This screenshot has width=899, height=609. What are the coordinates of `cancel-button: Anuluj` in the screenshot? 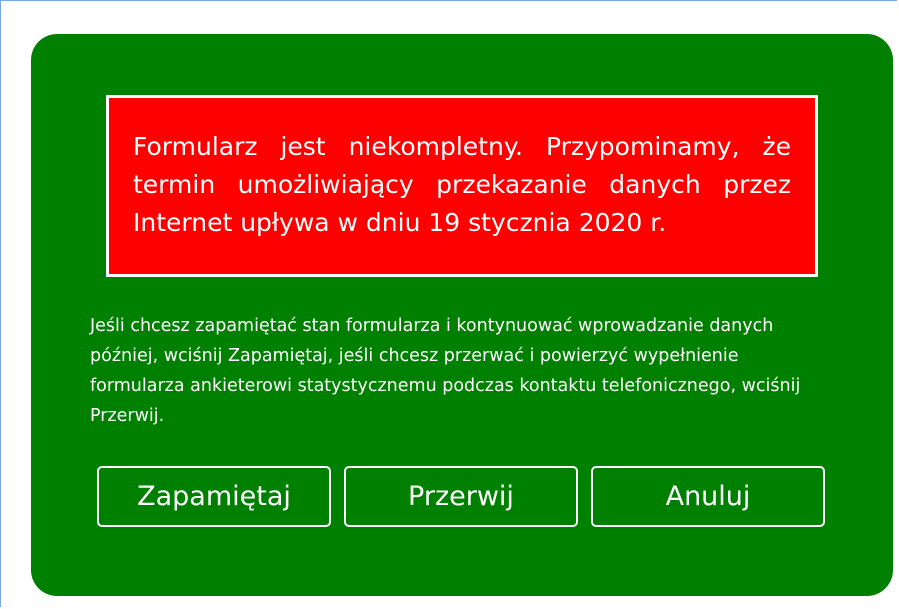 It's located at (708, 496).